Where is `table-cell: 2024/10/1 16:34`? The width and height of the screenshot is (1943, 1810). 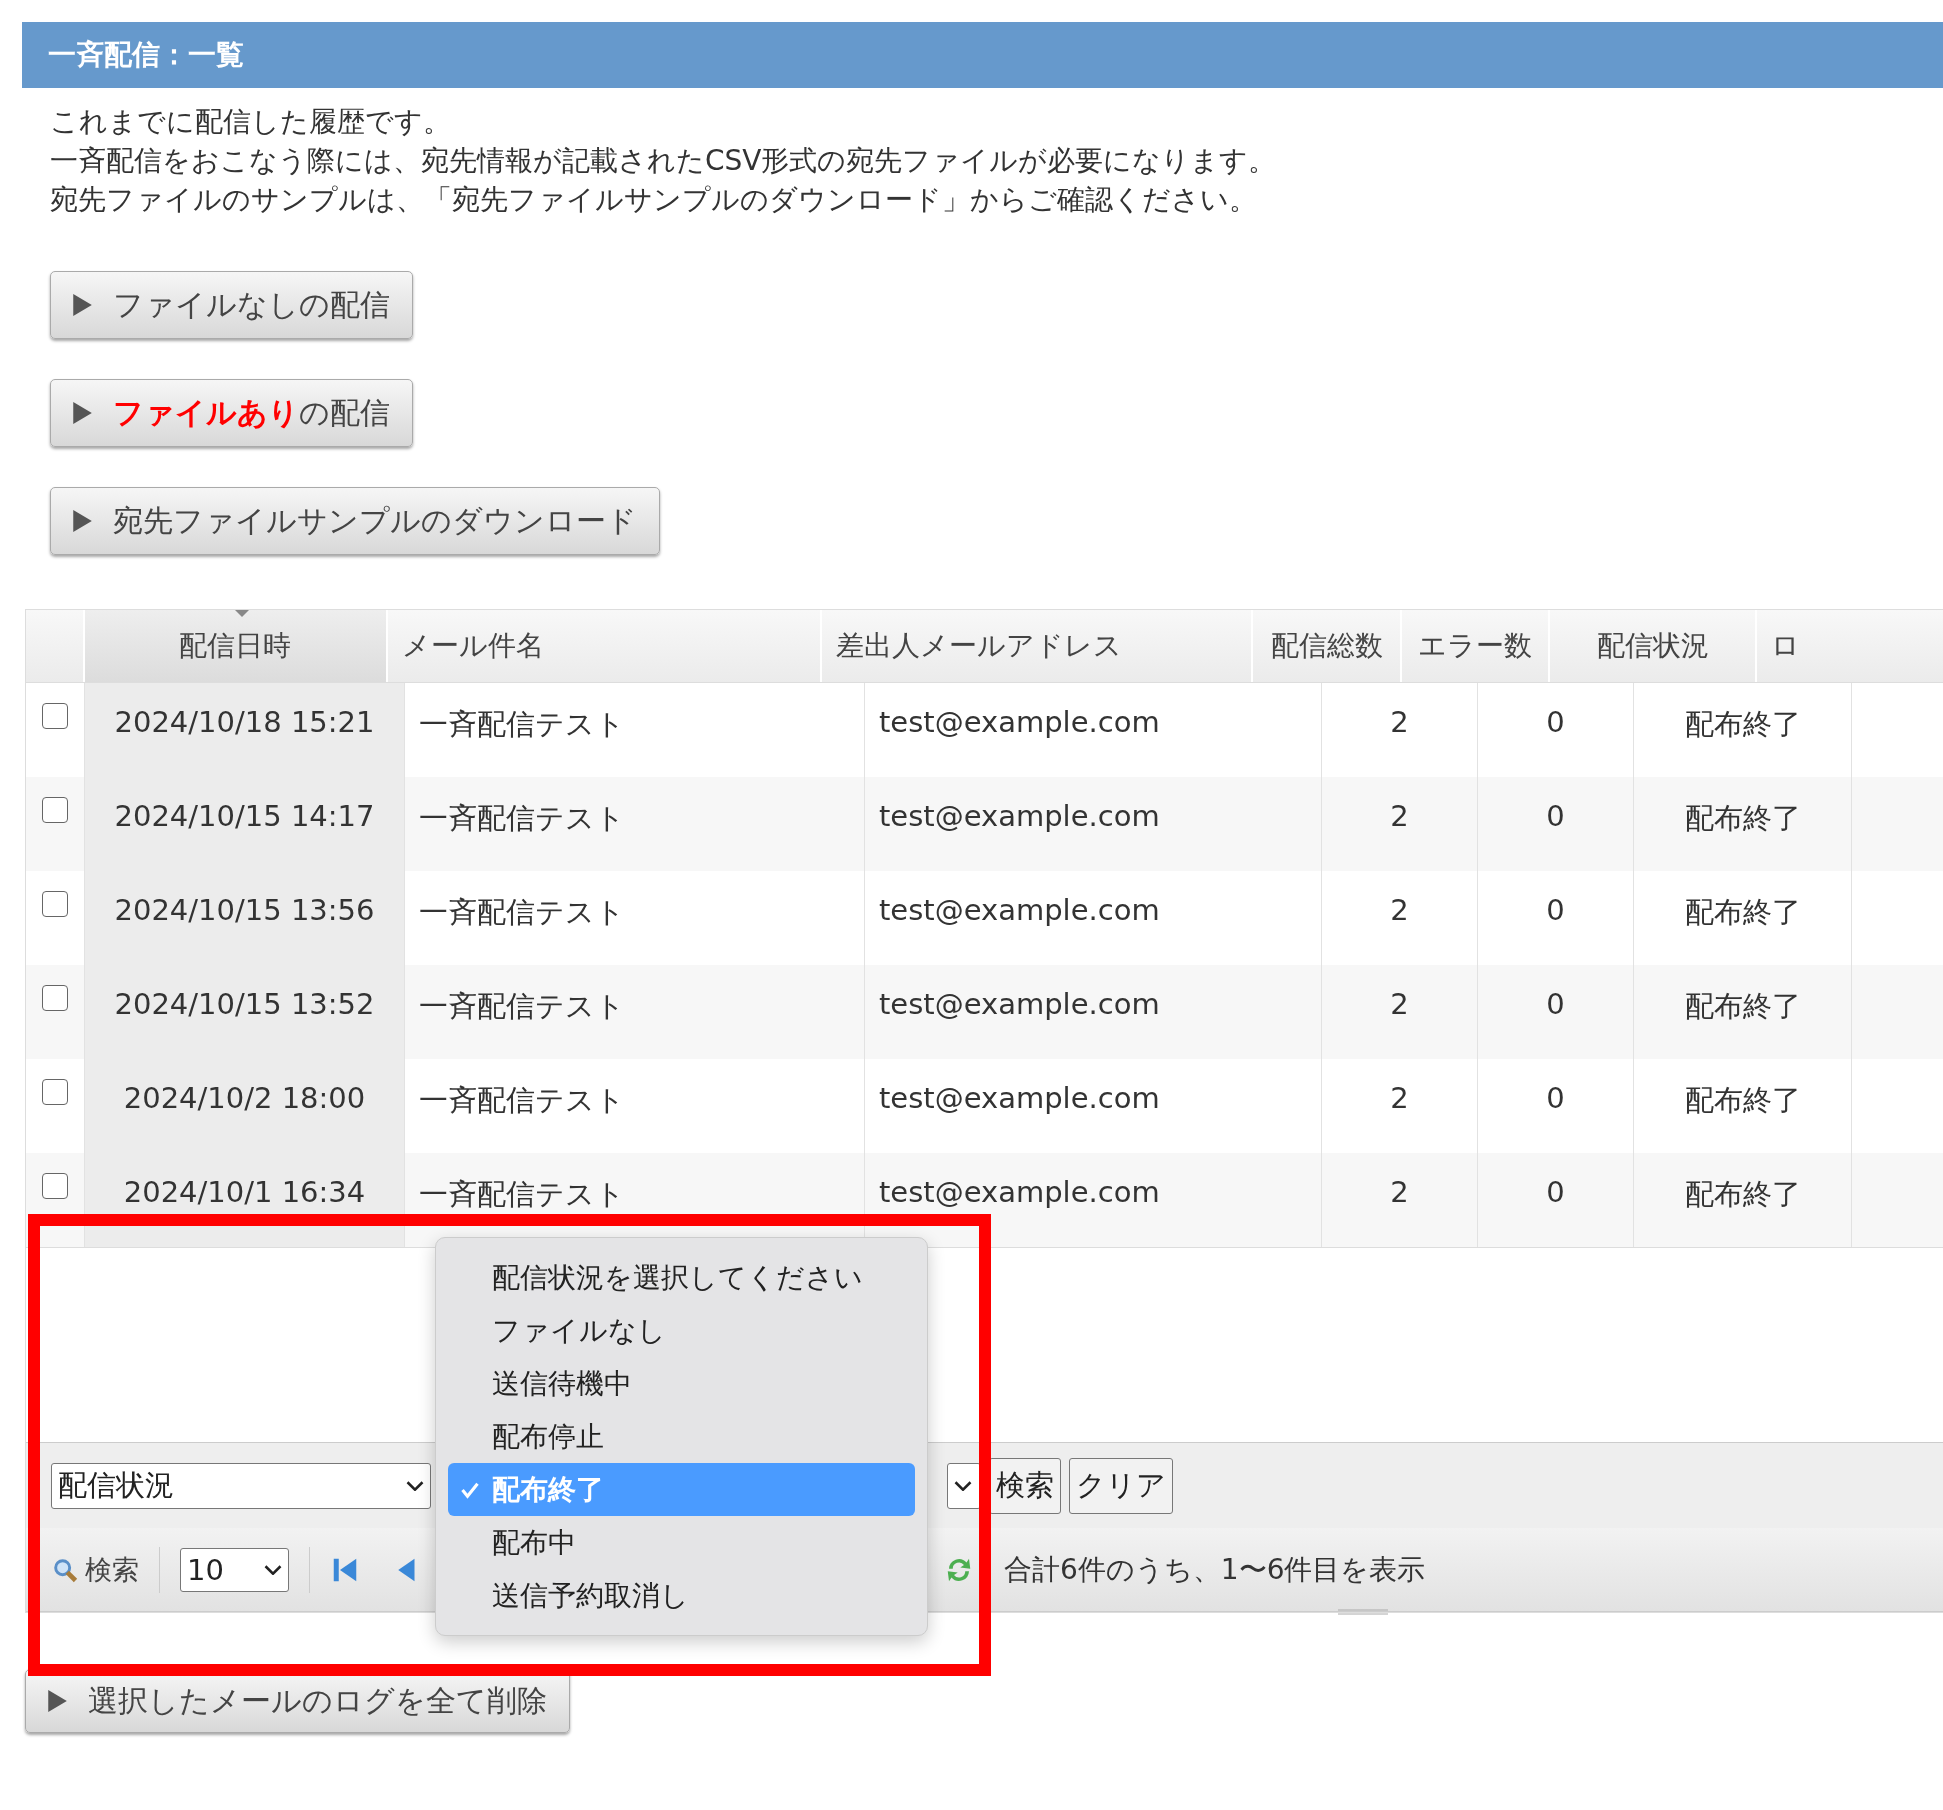 table-cell: 2024/10/1 16:34 is located at coordinates (244, 1192).